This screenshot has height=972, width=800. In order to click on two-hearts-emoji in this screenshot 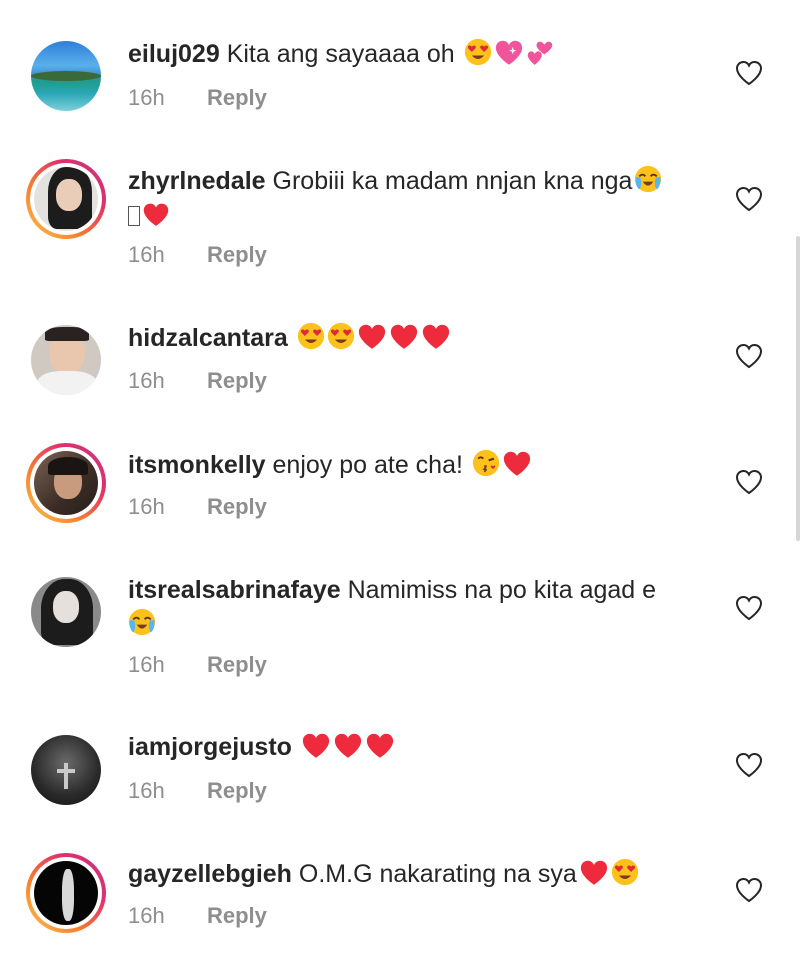, I will do `click(540, 53)`.